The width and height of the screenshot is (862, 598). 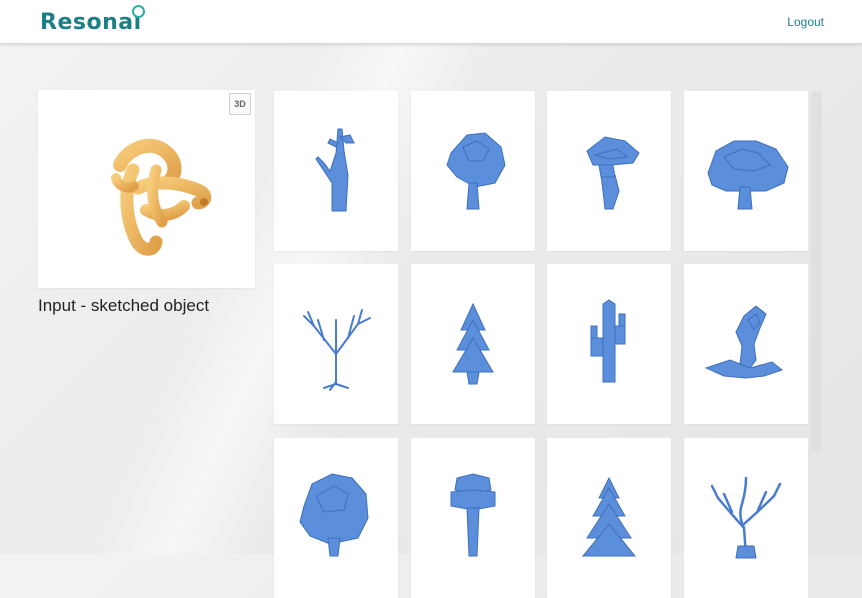 I want to click on cactus-icon, so click(x=608, y=341).